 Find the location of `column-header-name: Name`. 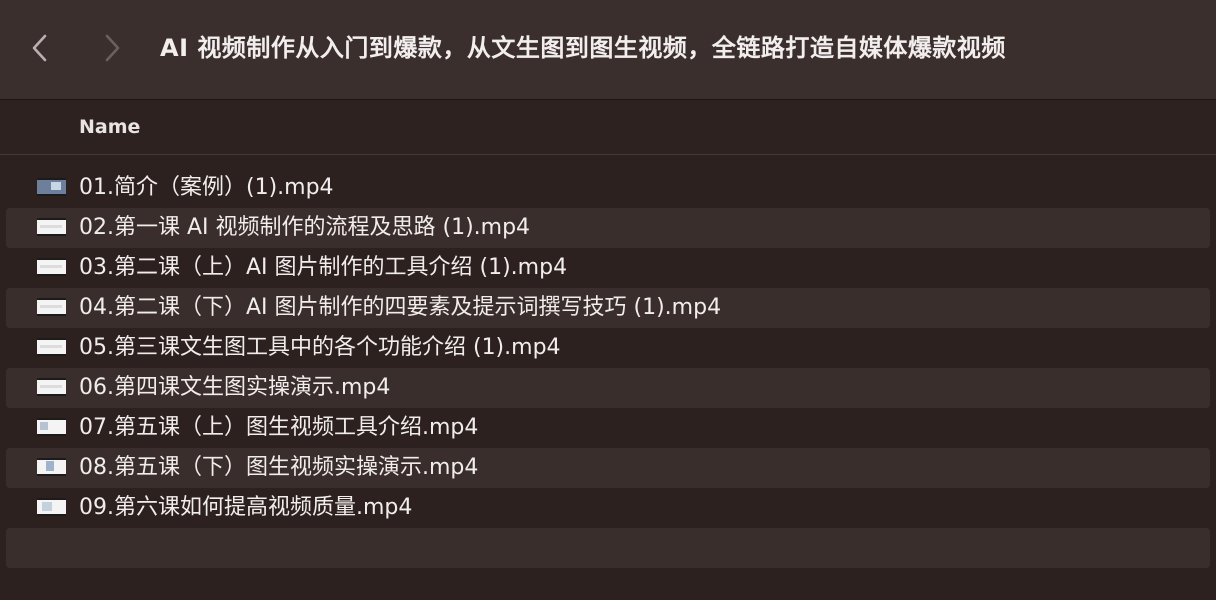

column-header-name: Name is located at coordinates (109, 128).